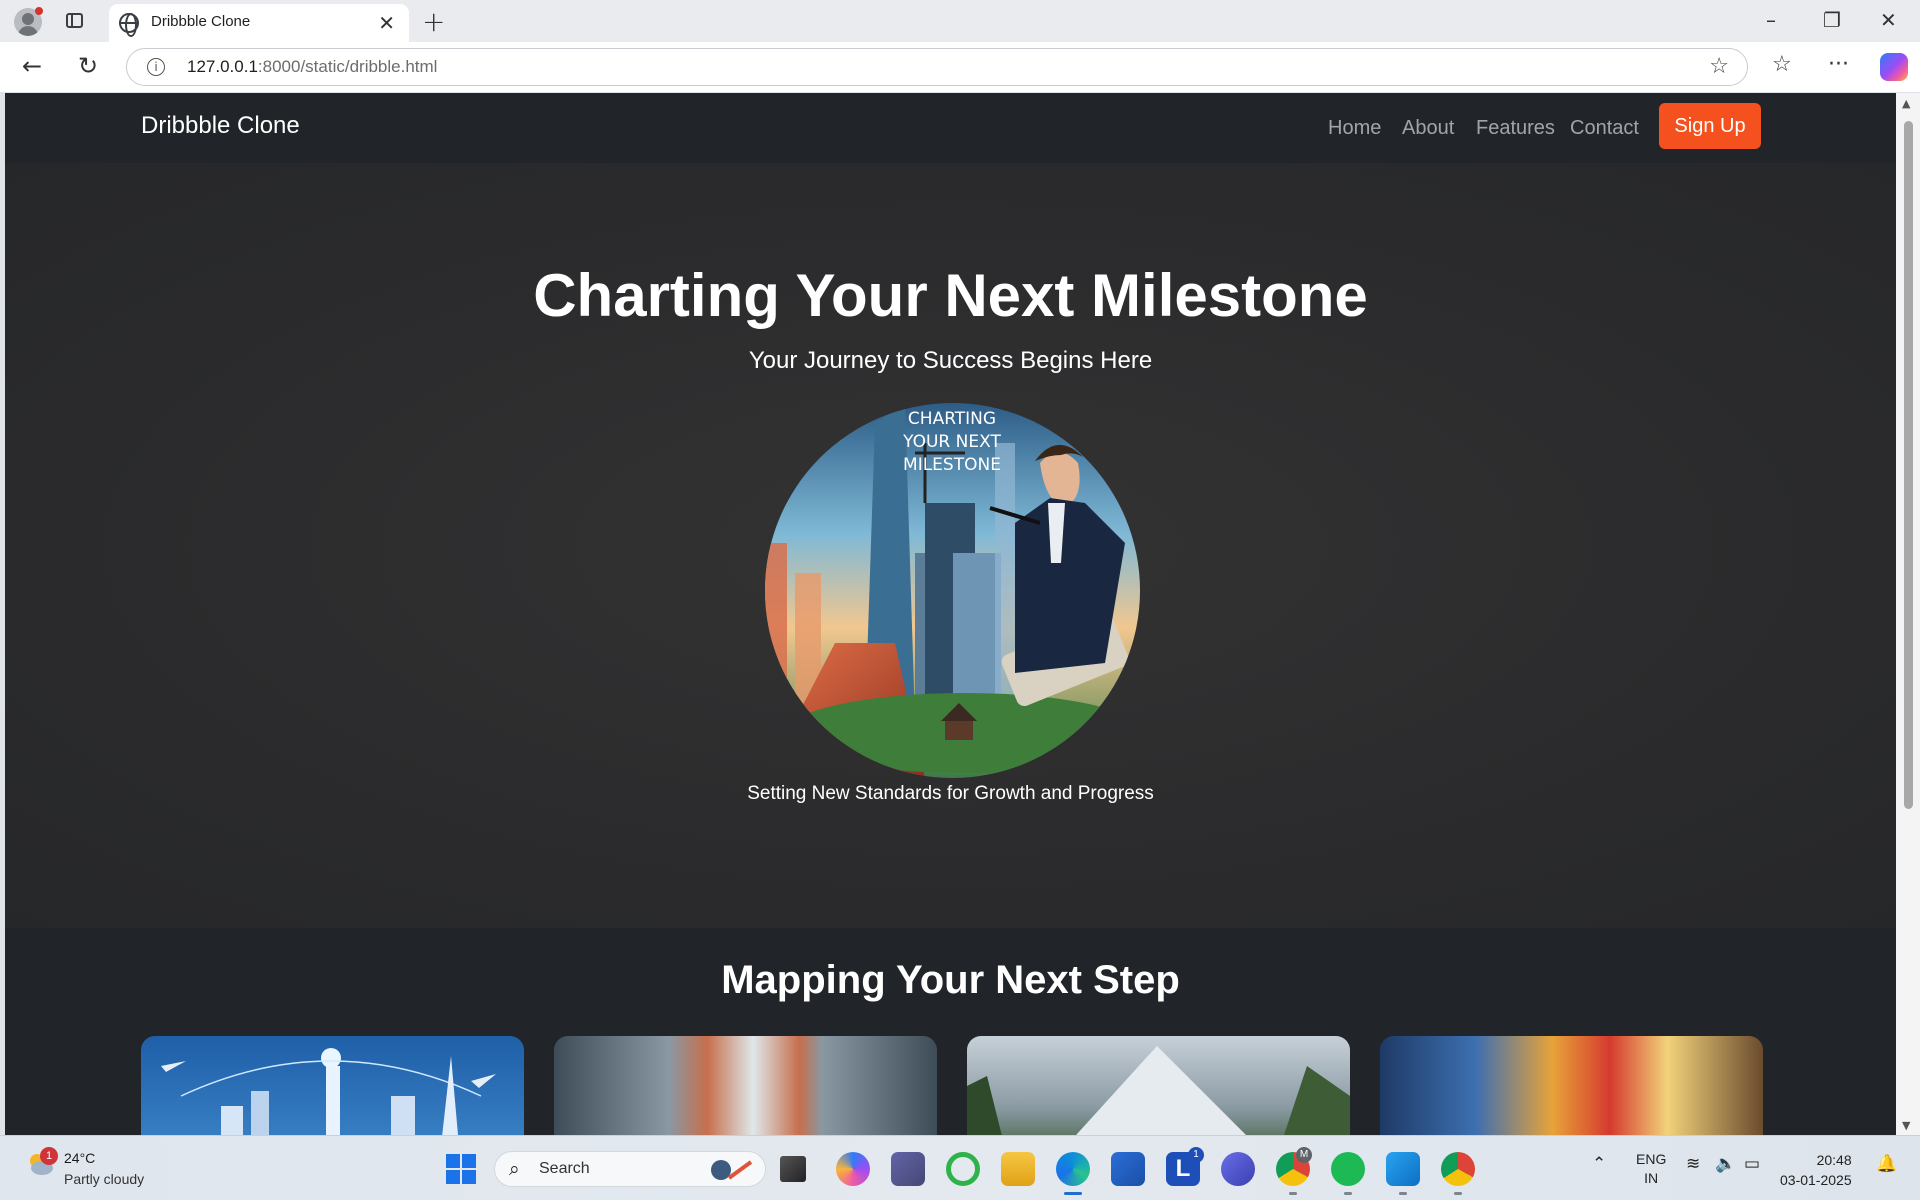 Image resolution: width=1920 pixels, height=1200 pixels. Describe the element at coordinates (963, 1169) in the screenshot. I see `ring-app-icon` at that location.